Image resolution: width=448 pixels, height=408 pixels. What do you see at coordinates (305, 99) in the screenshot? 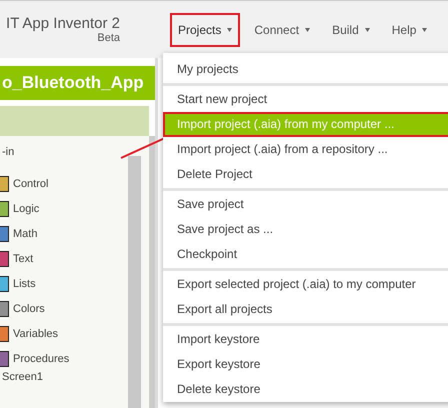
I see `menu-item: Start new project` at bounding box center [305, 99].